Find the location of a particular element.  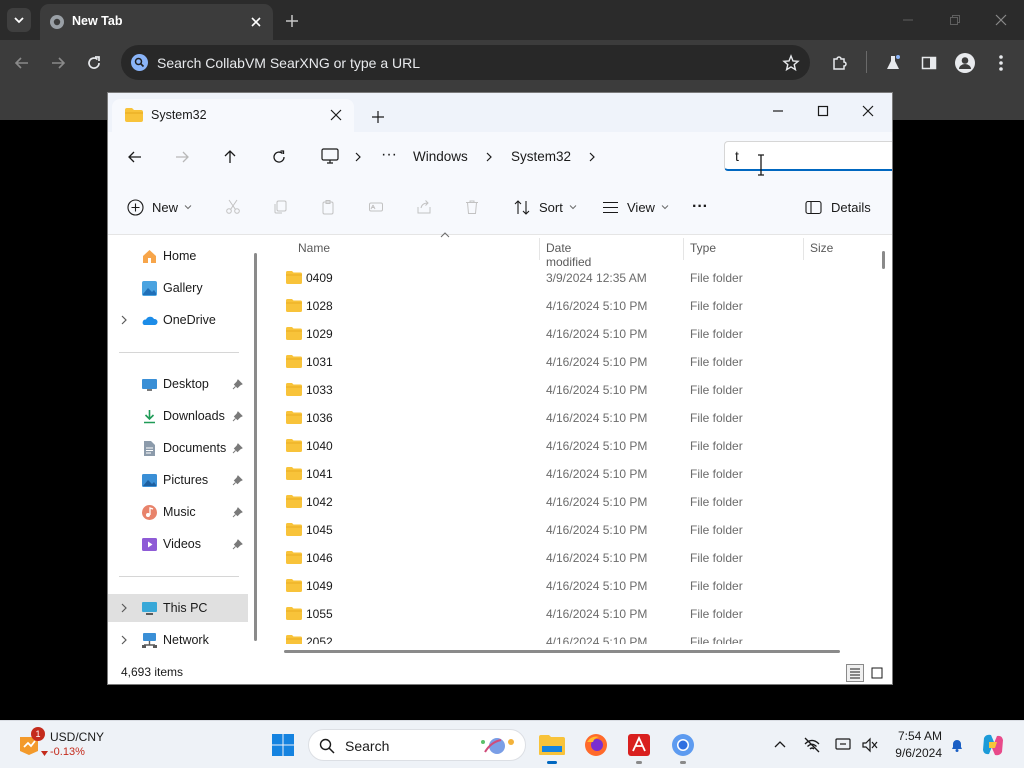

chrome-taskbar-button is located at coordinates (683, 746).